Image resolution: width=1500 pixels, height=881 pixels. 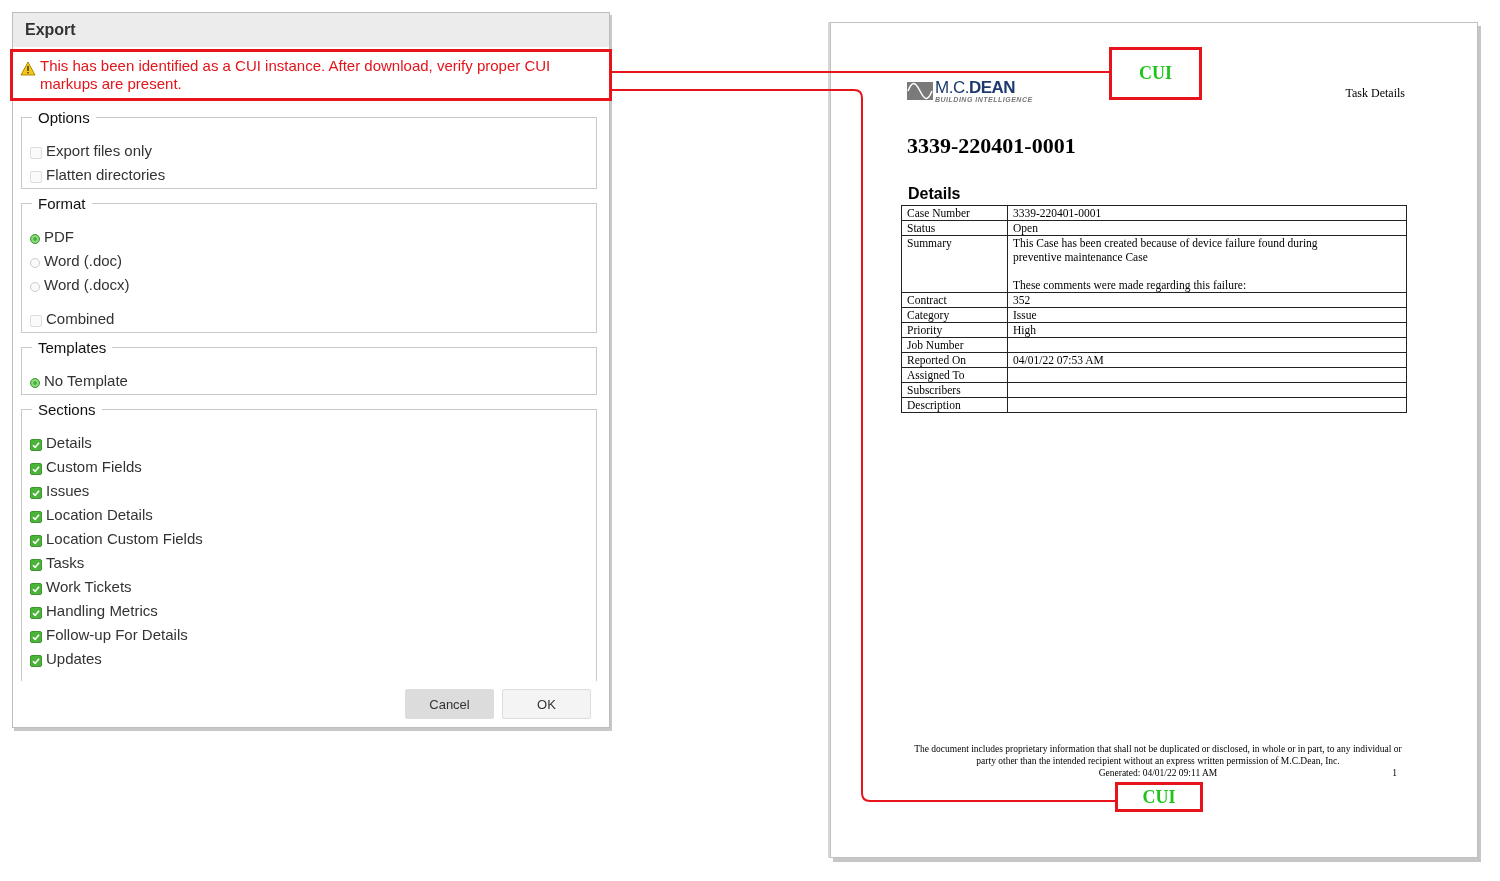 What do you see at coordinates (87, 285) in the screenshot?
I see `option-label: Word (.docx)` at bounding box center [87, 285].